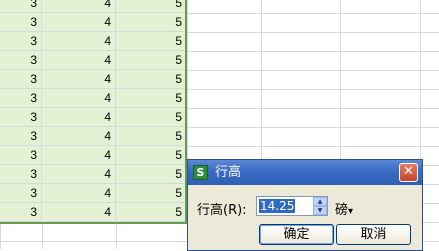 The width and height of the screenshot is (439, 251). What do you see at coordinates (222, 210) in the screenshot?
I see `row-height-label: 行高(R):` at bounding box center [222, 210].